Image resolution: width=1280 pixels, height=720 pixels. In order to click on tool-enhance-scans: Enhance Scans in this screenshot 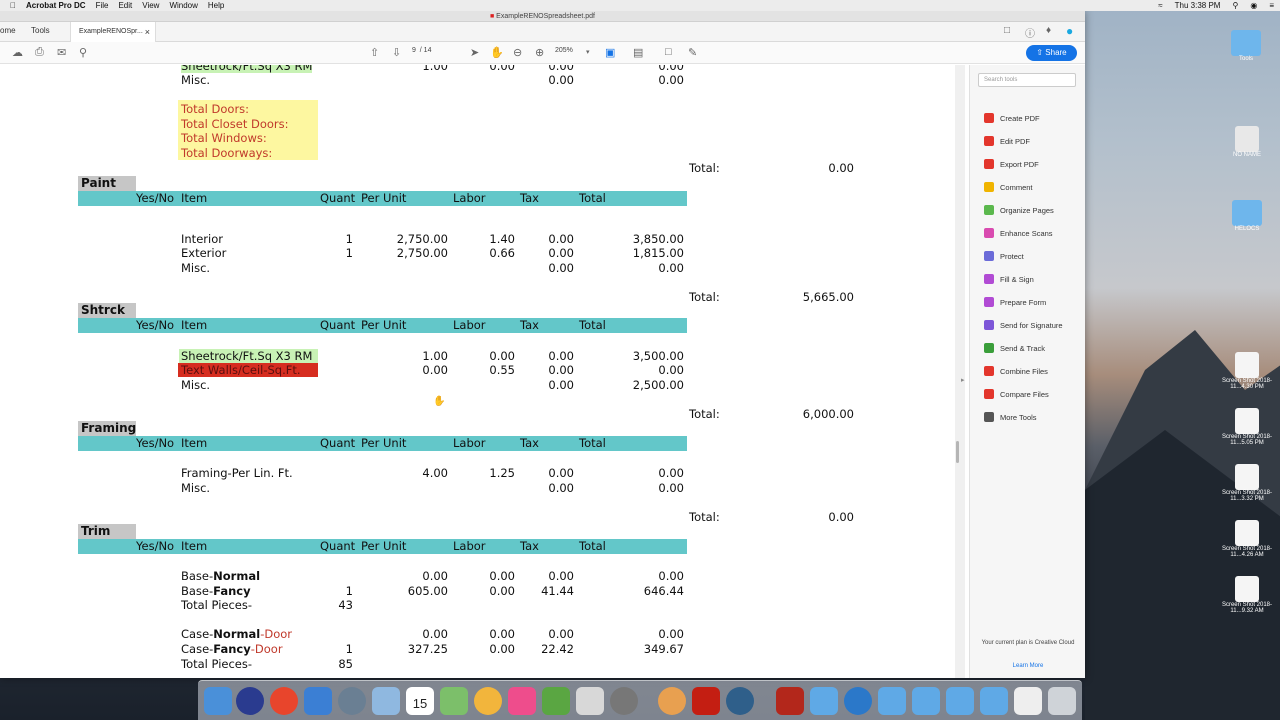, I will do `click(1018, 233)`.